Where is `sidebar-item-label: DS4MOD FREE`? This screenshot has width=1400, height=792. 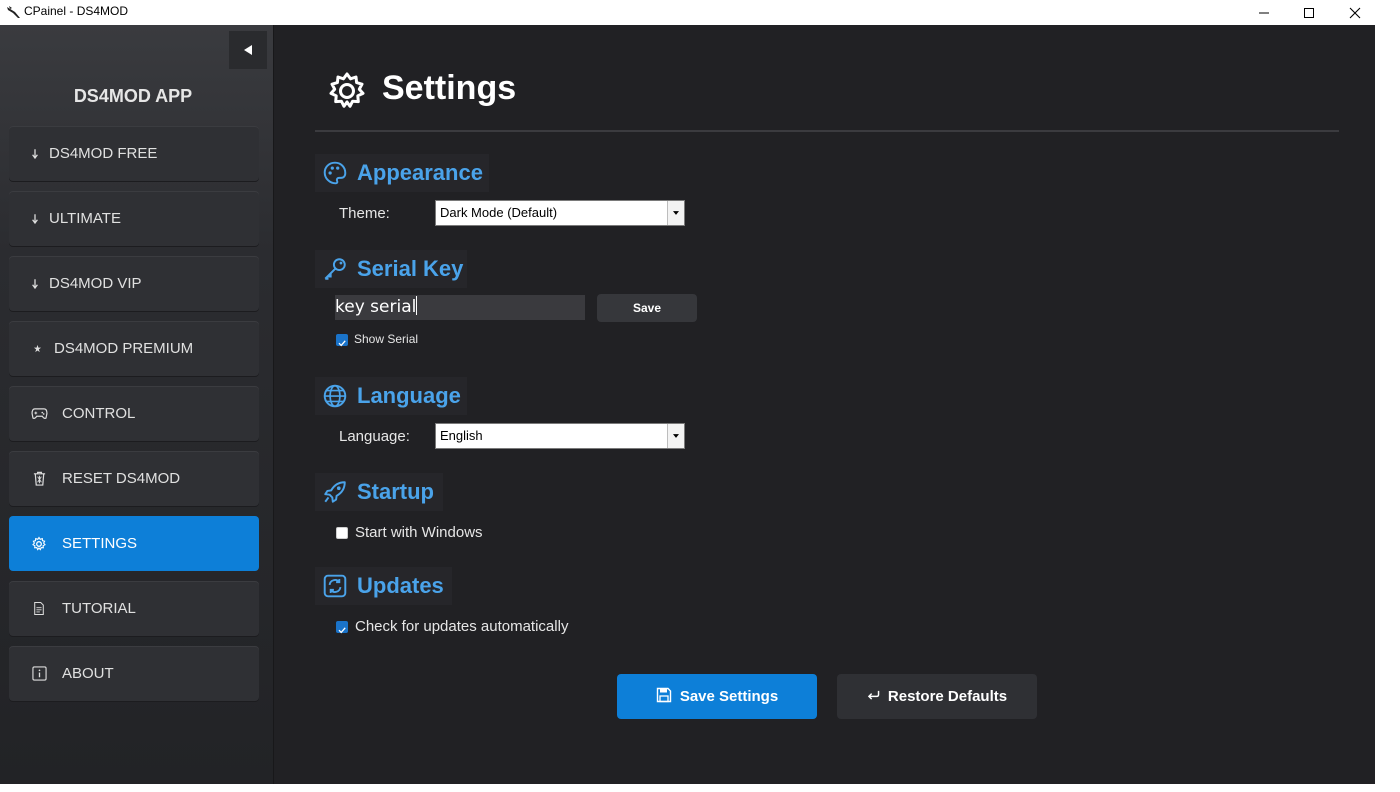
sidebar-item-label: DS4MOD FREE is located at coordinates (103, 153).